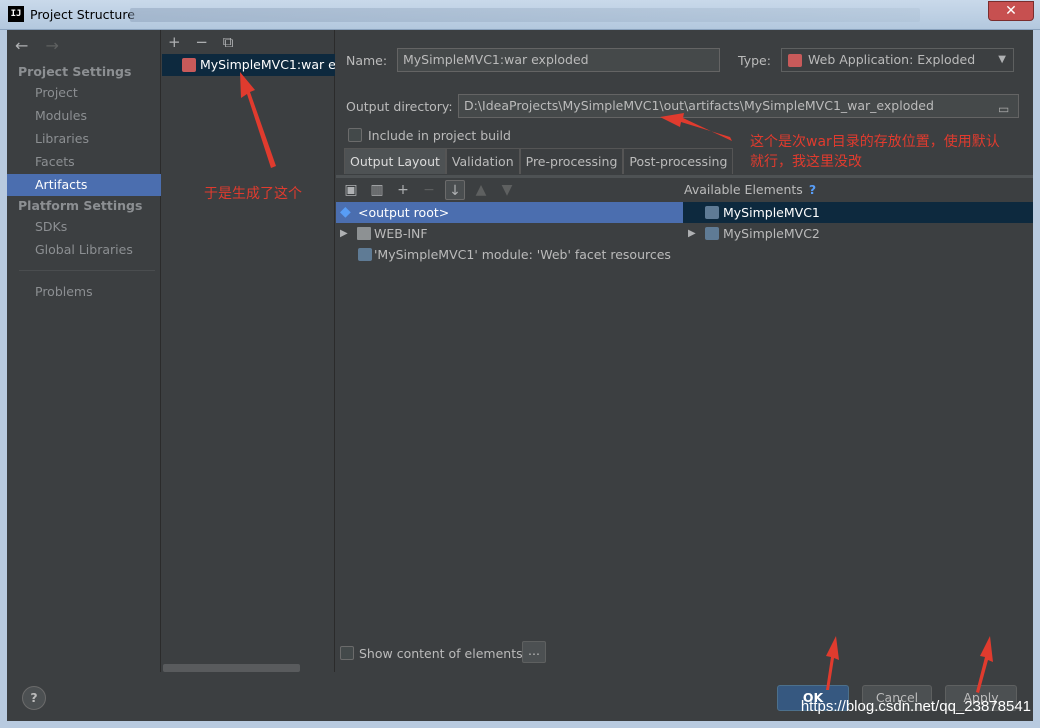  I want to click on tab-output-layout: Output Layout, so click(395, 161).